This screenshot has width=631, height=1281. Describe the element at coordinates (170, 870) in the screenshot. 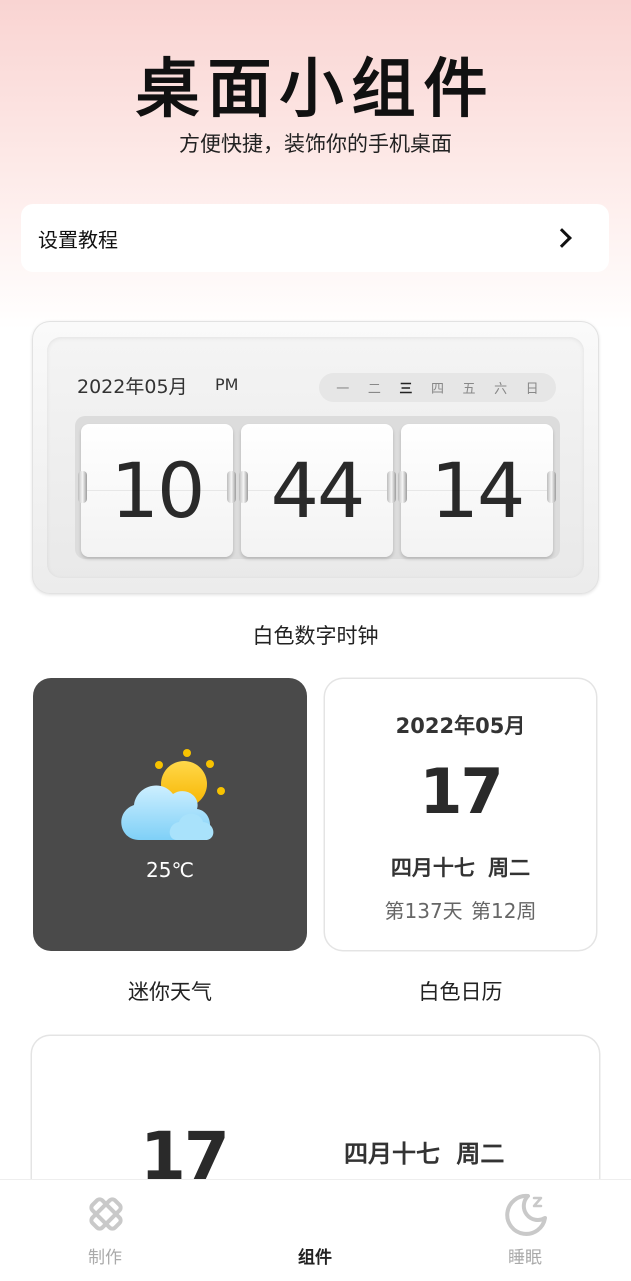

I see `weather-temperature: 25℃` at that location.